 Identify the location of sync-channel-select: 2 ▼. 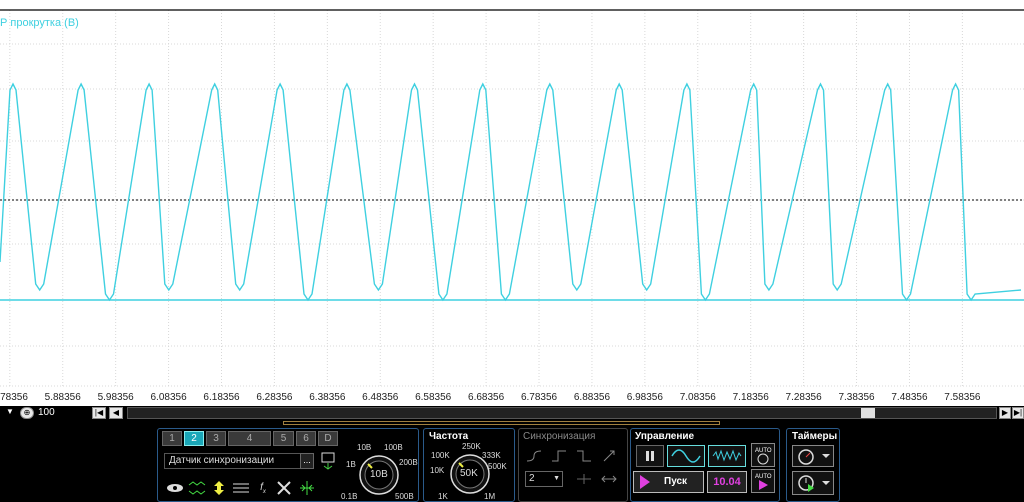
(544, 479).